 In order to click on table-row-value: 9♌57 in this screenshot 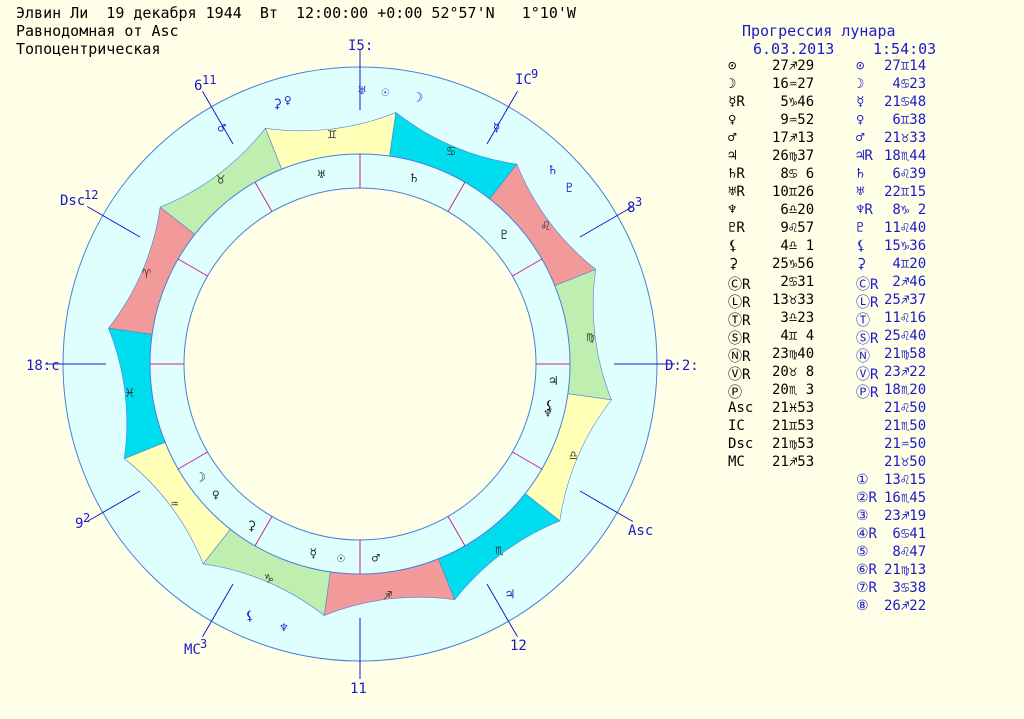, I will do `click(793, 228)`.